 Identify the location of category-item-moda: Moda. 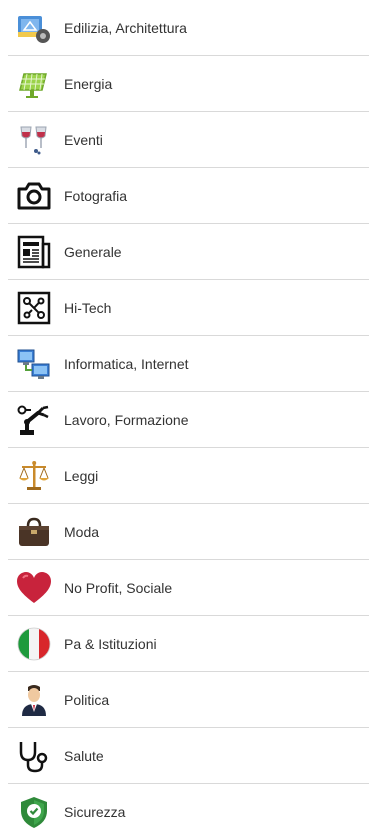
(188, 532).